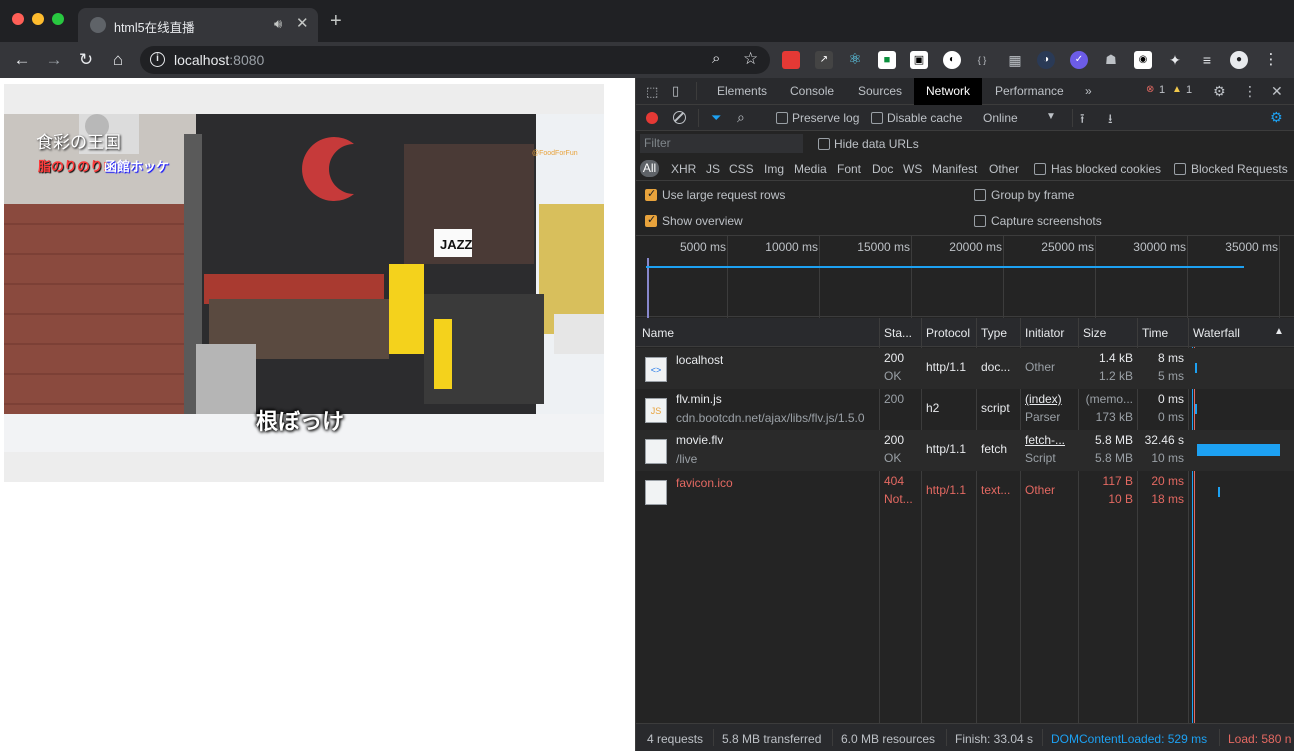  What do you see at coordinates (1110, 121) in the screenshot?
I see `download-icon: ⭳` at bounding box center [1110, 121].